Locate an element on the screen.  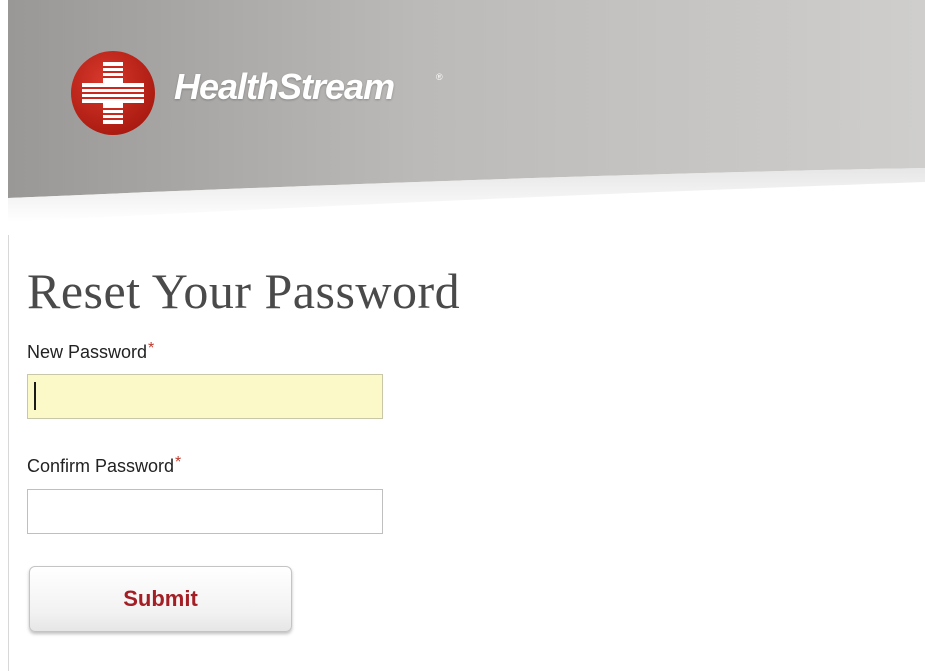
registered-mark: ® is located at coordinates (439, 77).